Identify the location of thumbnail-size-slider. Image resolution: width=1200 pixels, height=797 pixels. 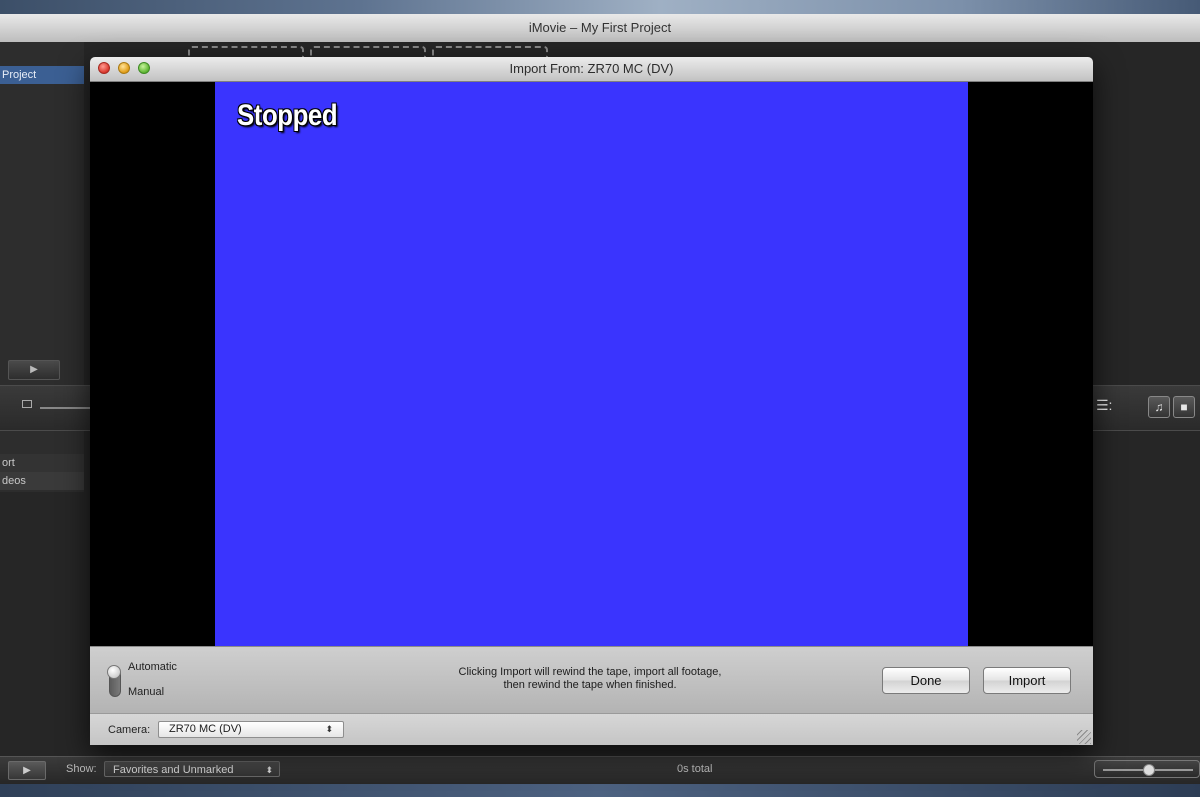
(65, 408).